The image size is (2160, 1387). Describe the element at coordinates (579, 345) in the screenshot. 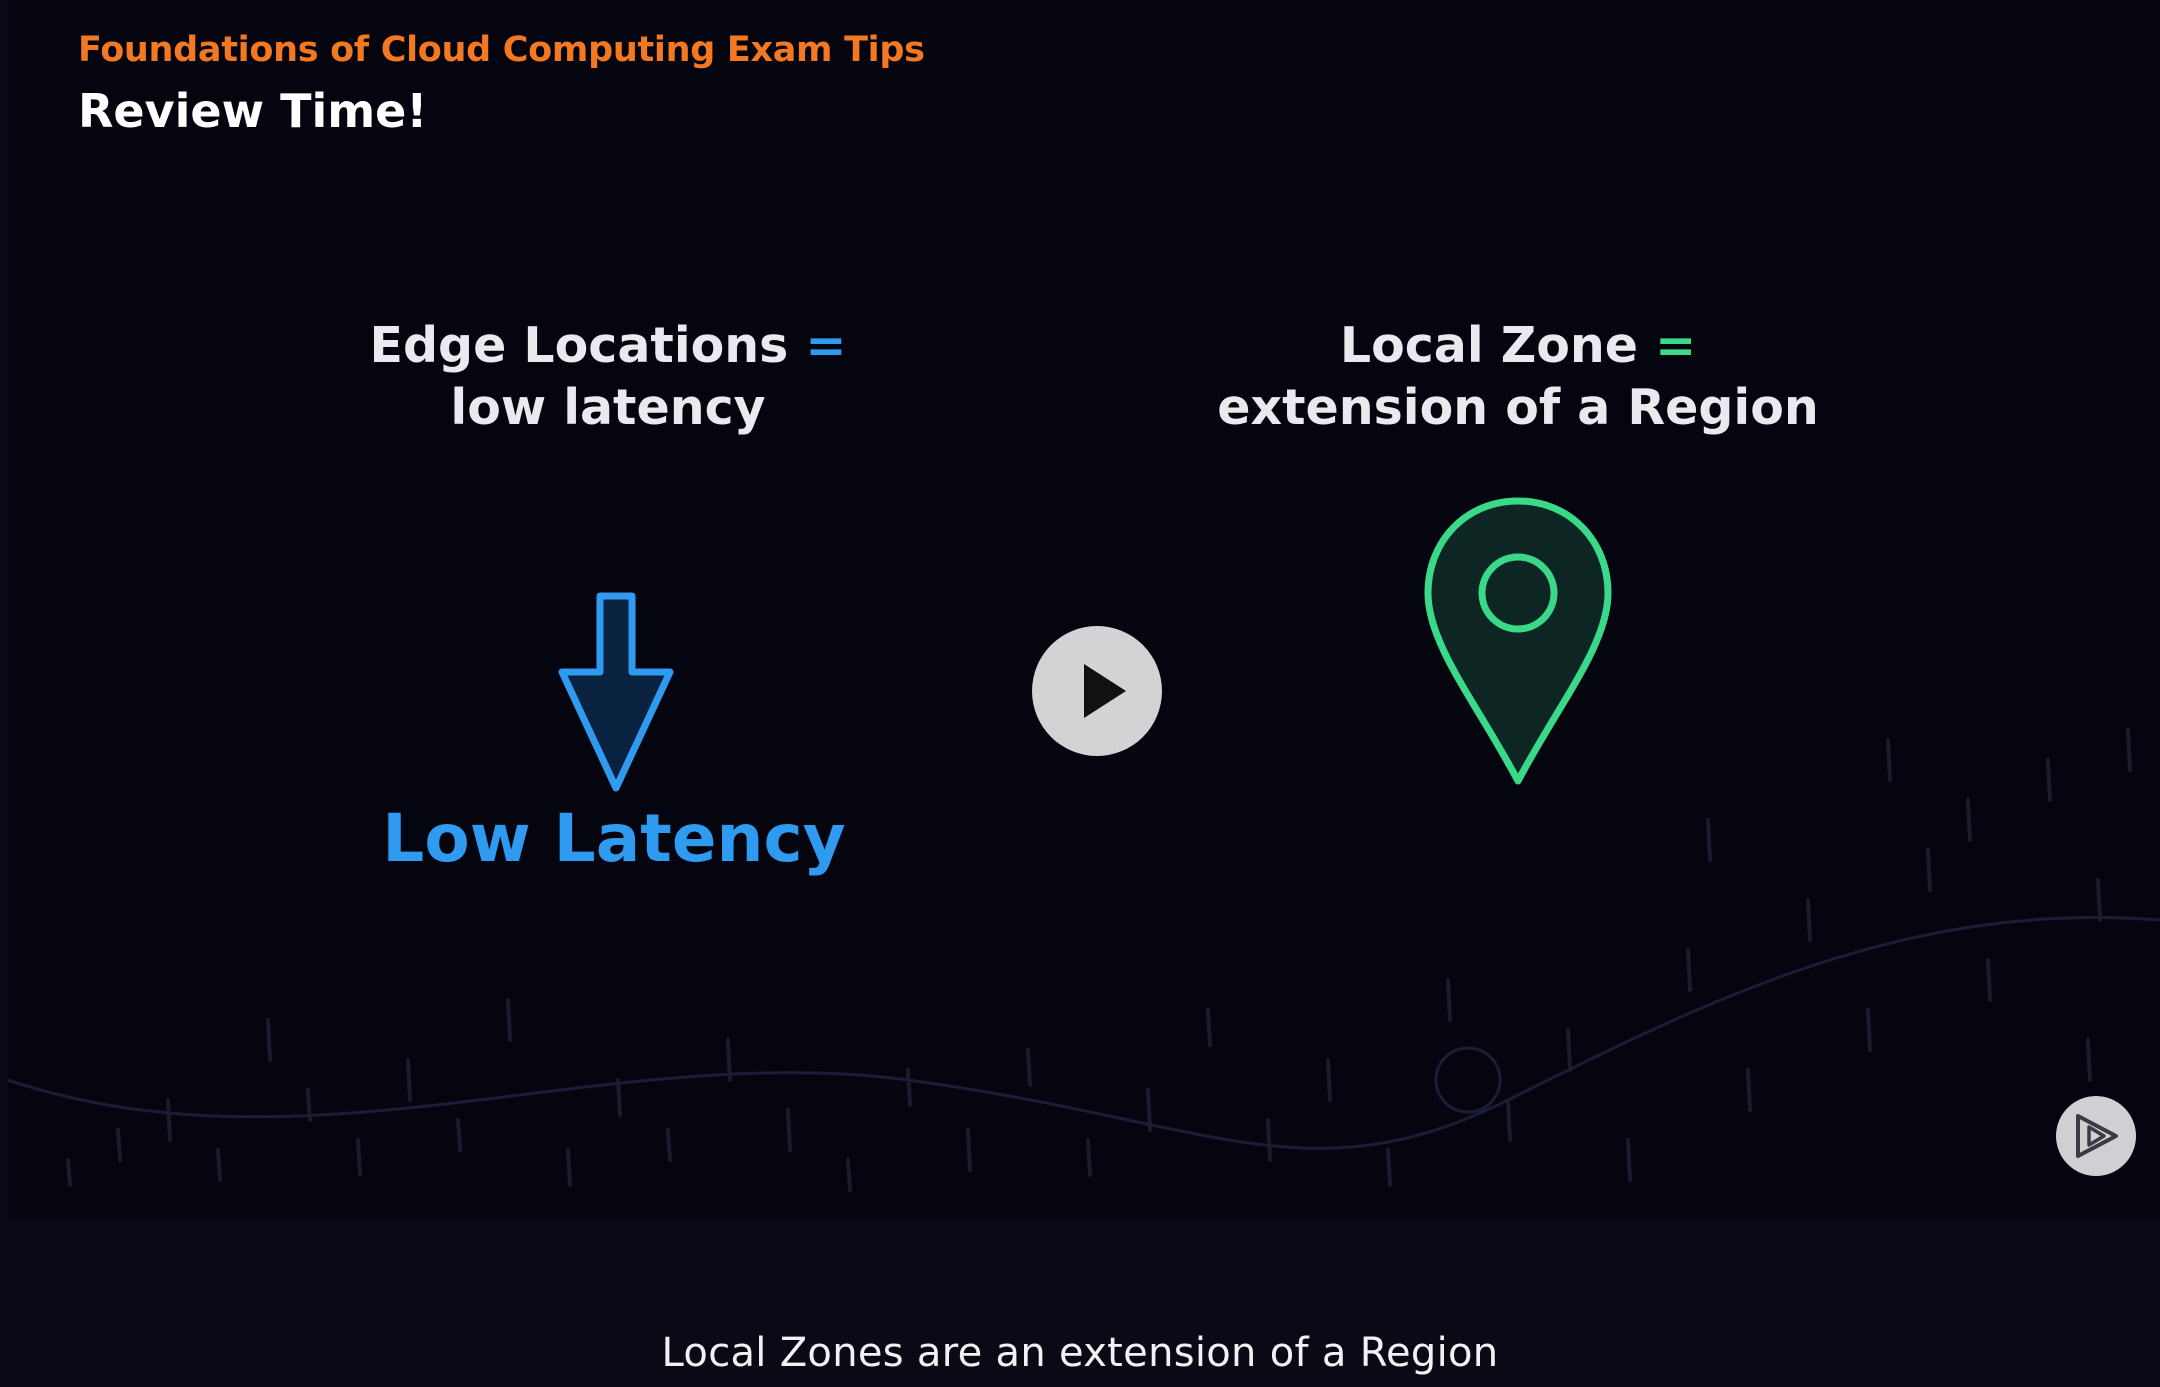

I see `edge-locations-term: Edge Locations` at that location.